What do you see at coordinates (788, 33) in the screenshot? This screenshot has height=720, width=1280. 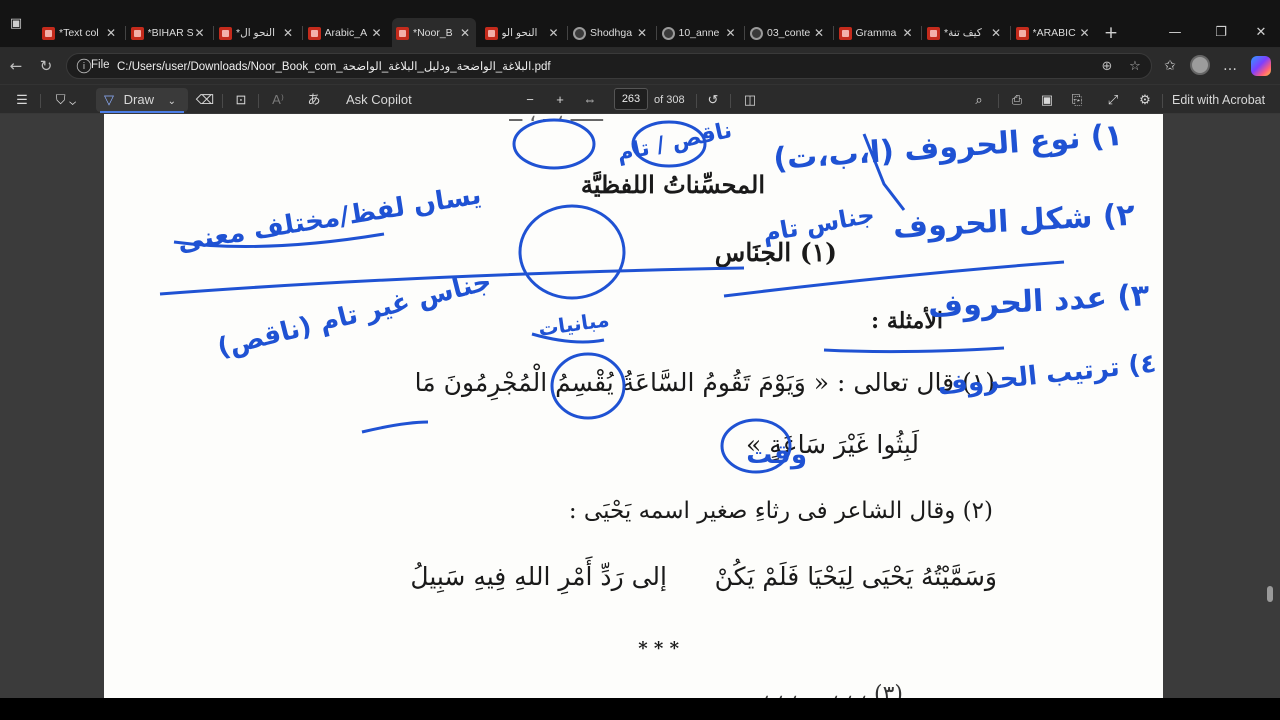 I see `browser-tab: 03_conte ✕` at bounding box center [788, 33].